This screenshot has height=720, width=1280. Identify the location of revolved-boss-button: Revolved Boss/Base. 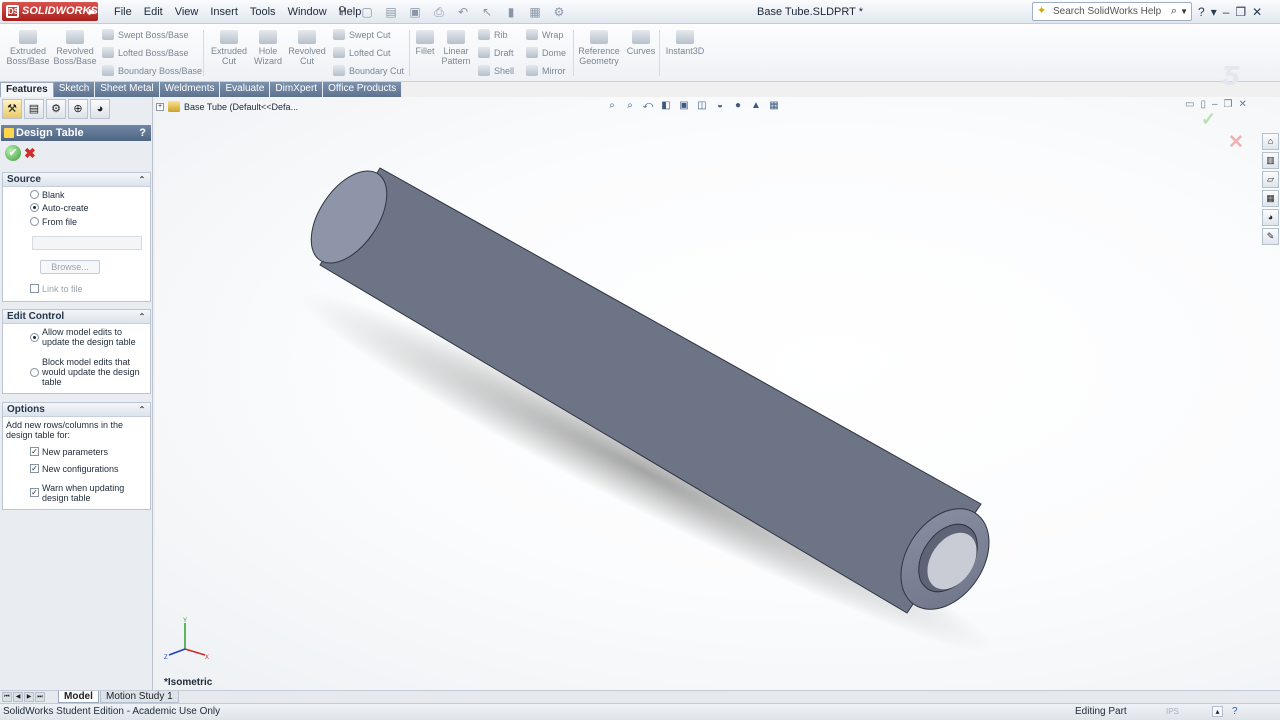
(75, 48).